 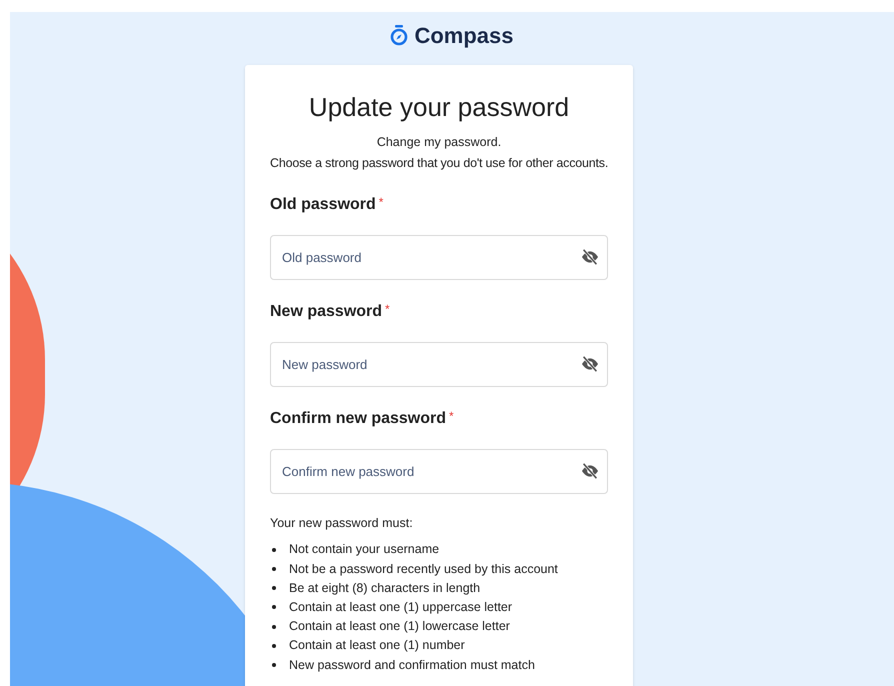 What do you see at coordinates (439, 364) in the screenshot?
I see `password-field: New password` at bounding box center [439, 364].